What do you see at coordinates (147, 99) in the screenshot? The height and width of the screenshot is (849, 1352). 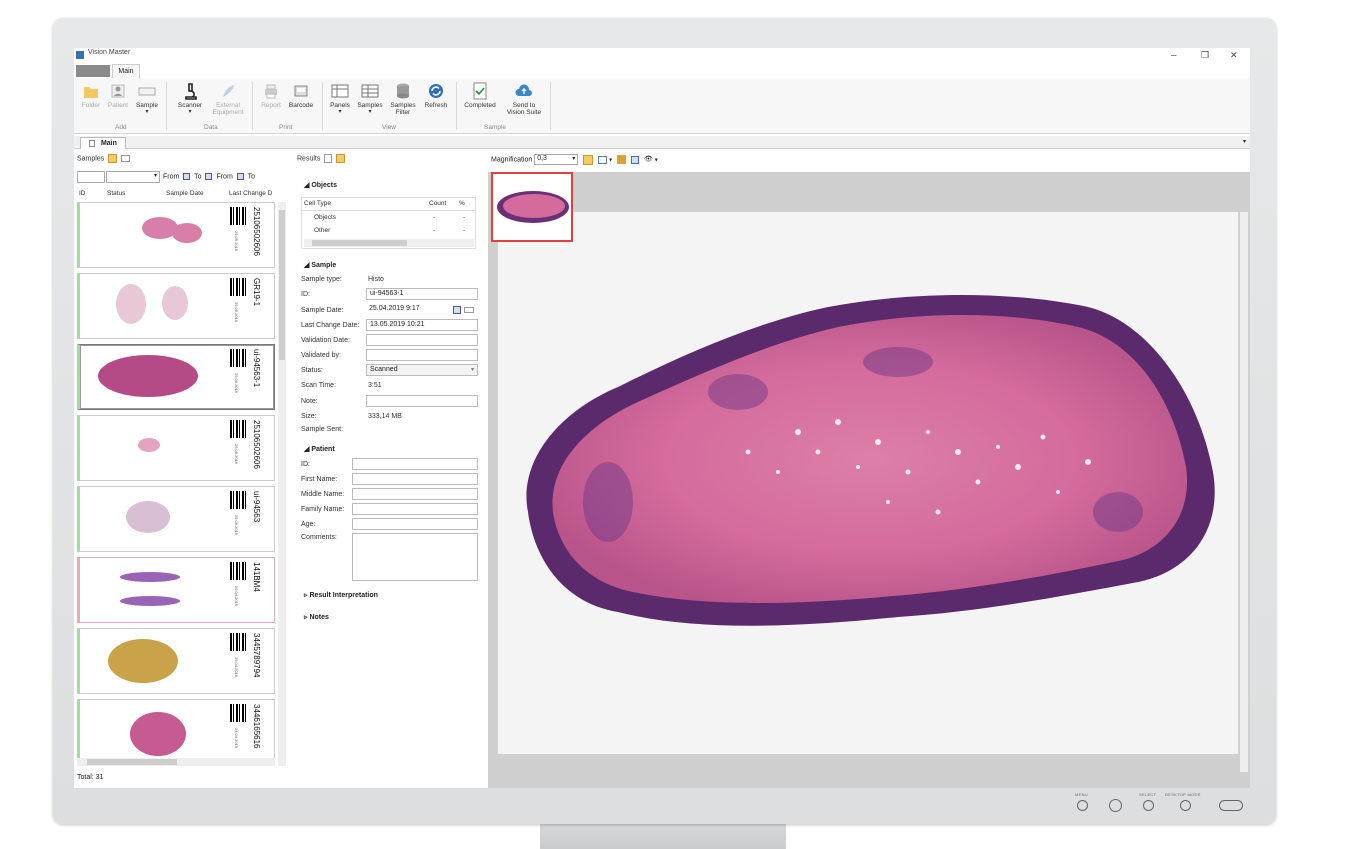 I see `sample-button: Sample ▾` at bounding box center [147, 99].